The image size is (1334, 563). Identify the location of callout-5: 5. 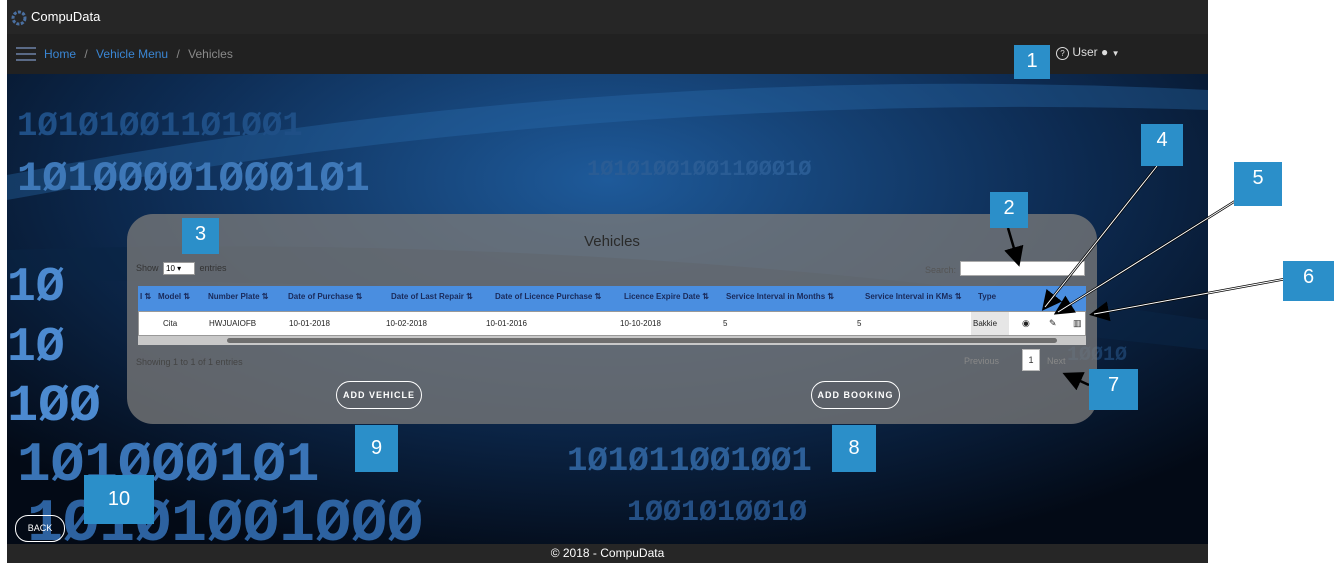
(1258, 184).